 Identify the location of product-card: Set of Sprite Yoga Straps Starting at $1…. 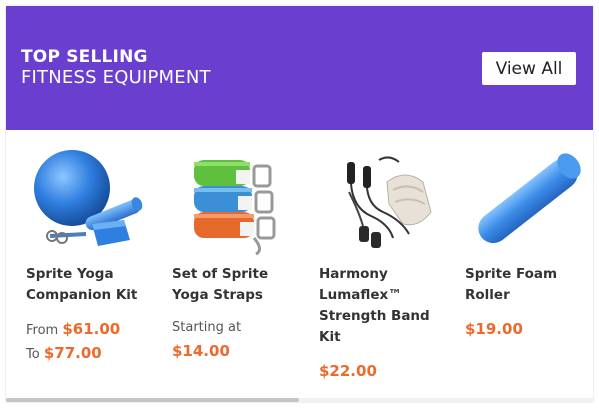
(237, 263).